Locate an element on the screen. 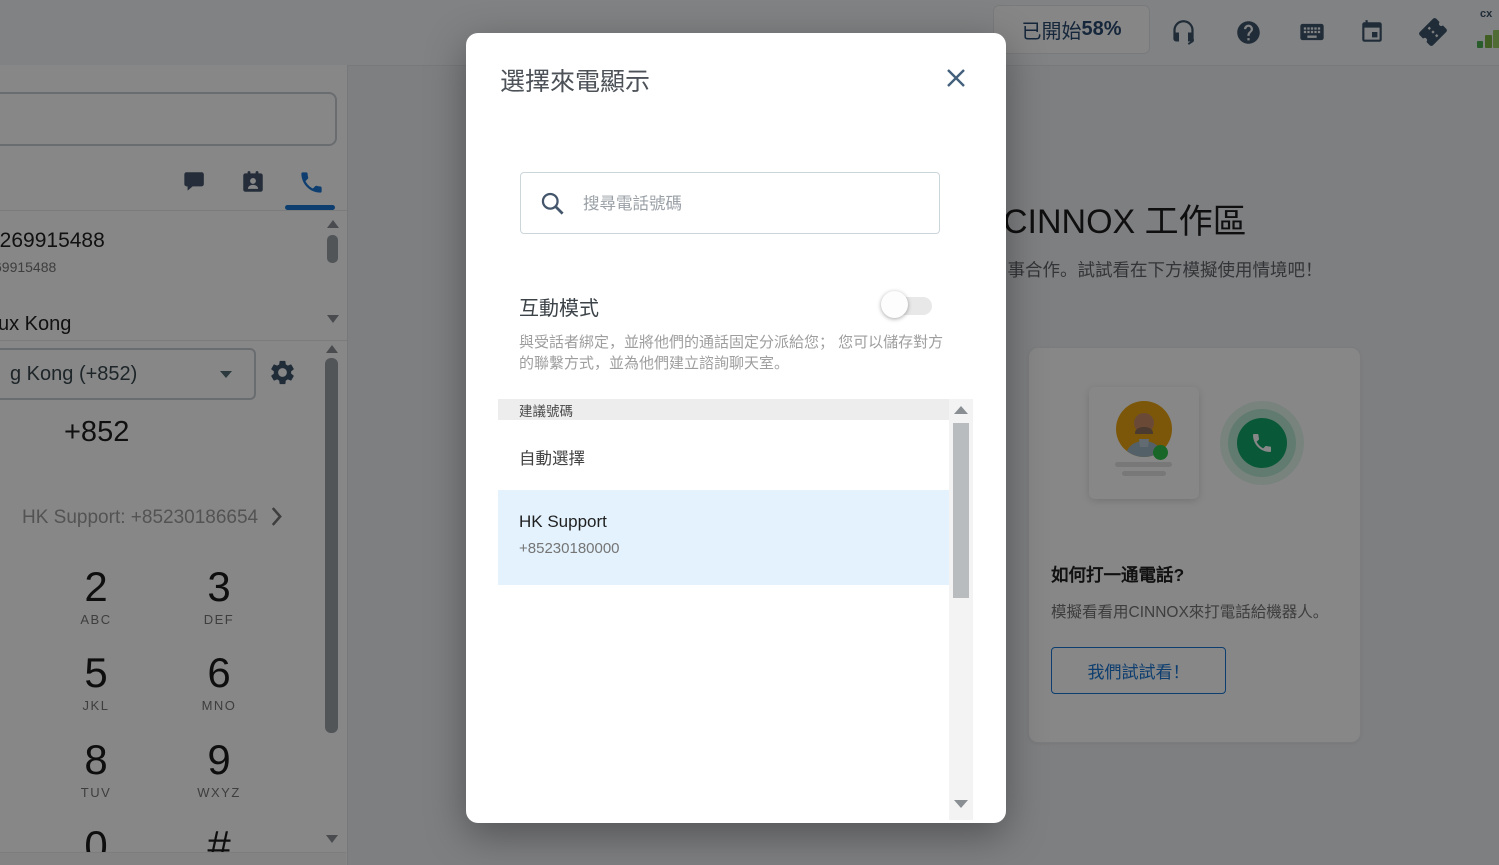 The height and width of the screenshot is (865, 1499). close-icon is located at coordinates (956, 78).